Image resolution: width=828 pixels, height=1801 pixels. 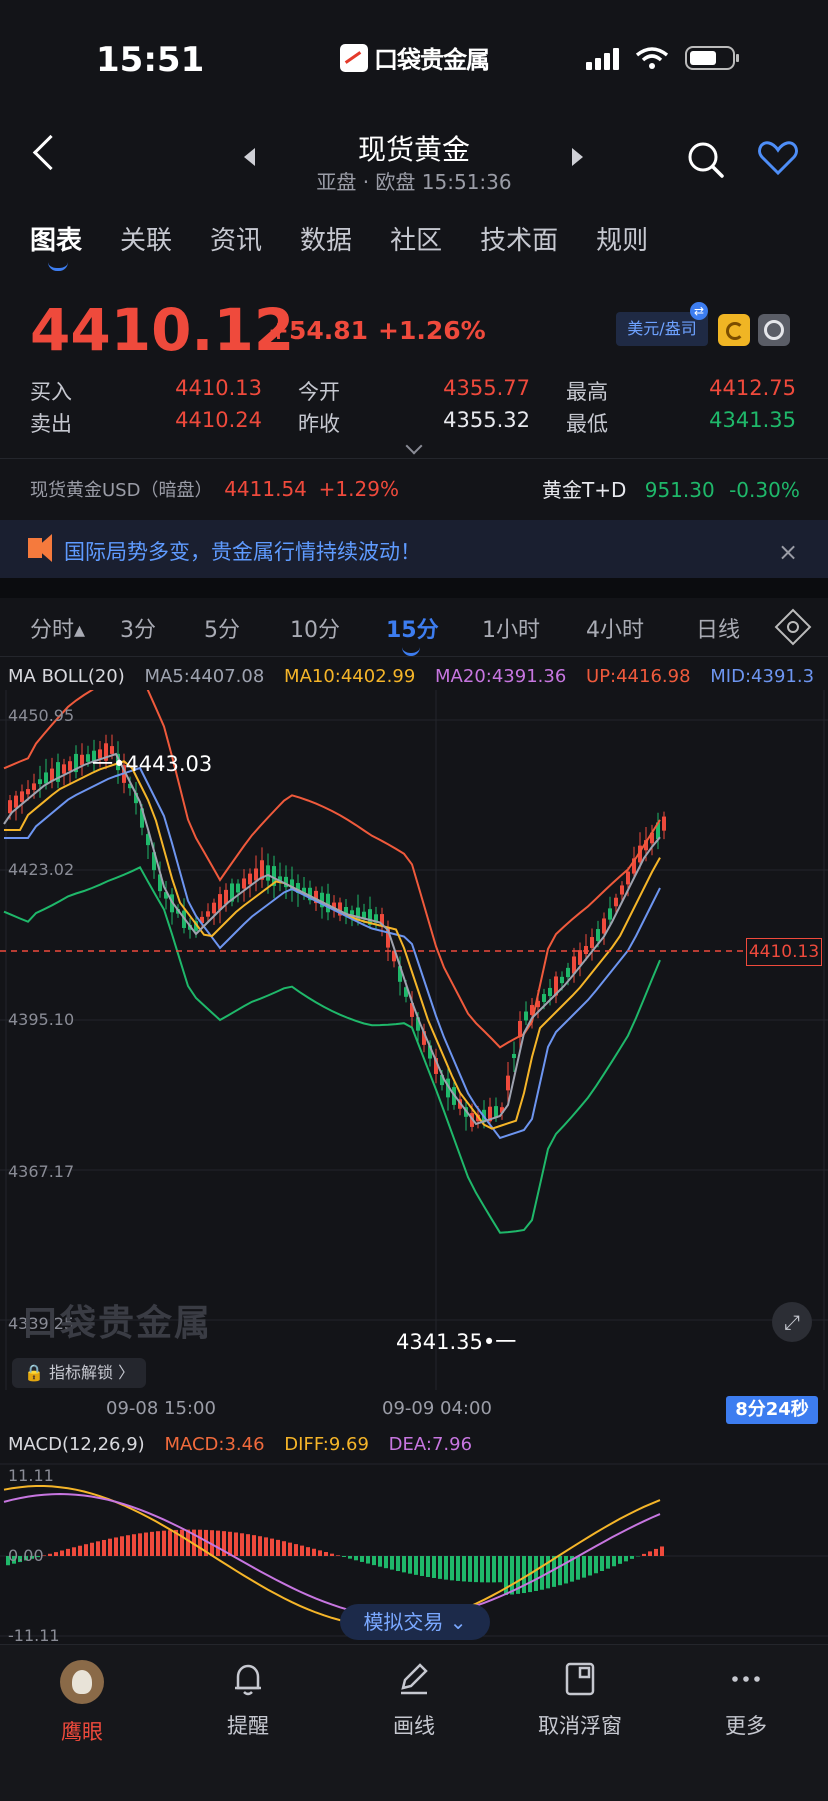 I want to click on high-label: 最高, so click(x=587, y=391).